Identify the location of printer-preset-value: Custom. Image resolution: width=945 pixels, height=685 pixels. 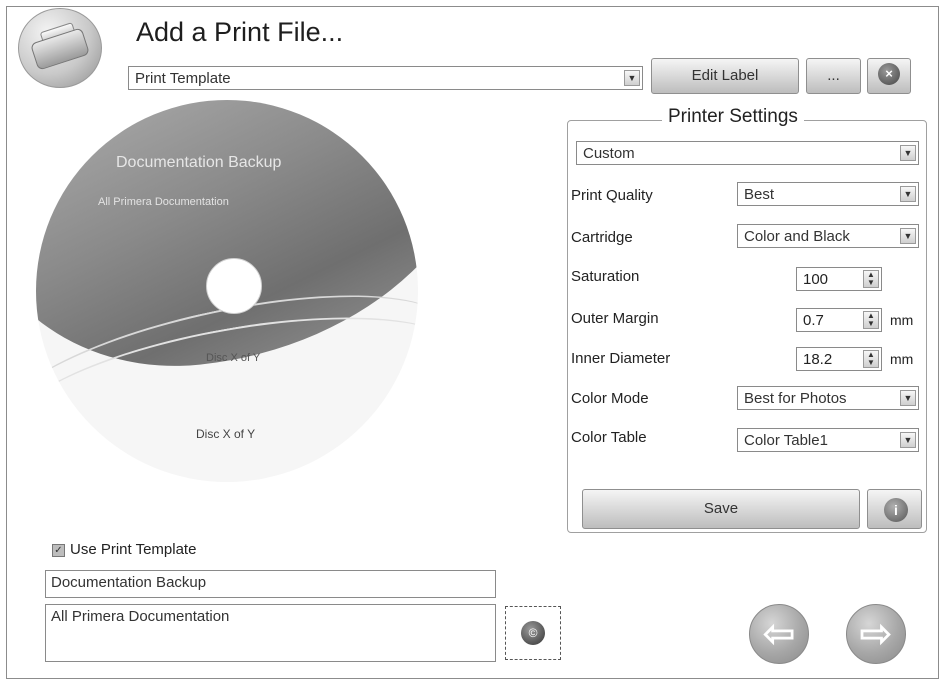
(609, 153).